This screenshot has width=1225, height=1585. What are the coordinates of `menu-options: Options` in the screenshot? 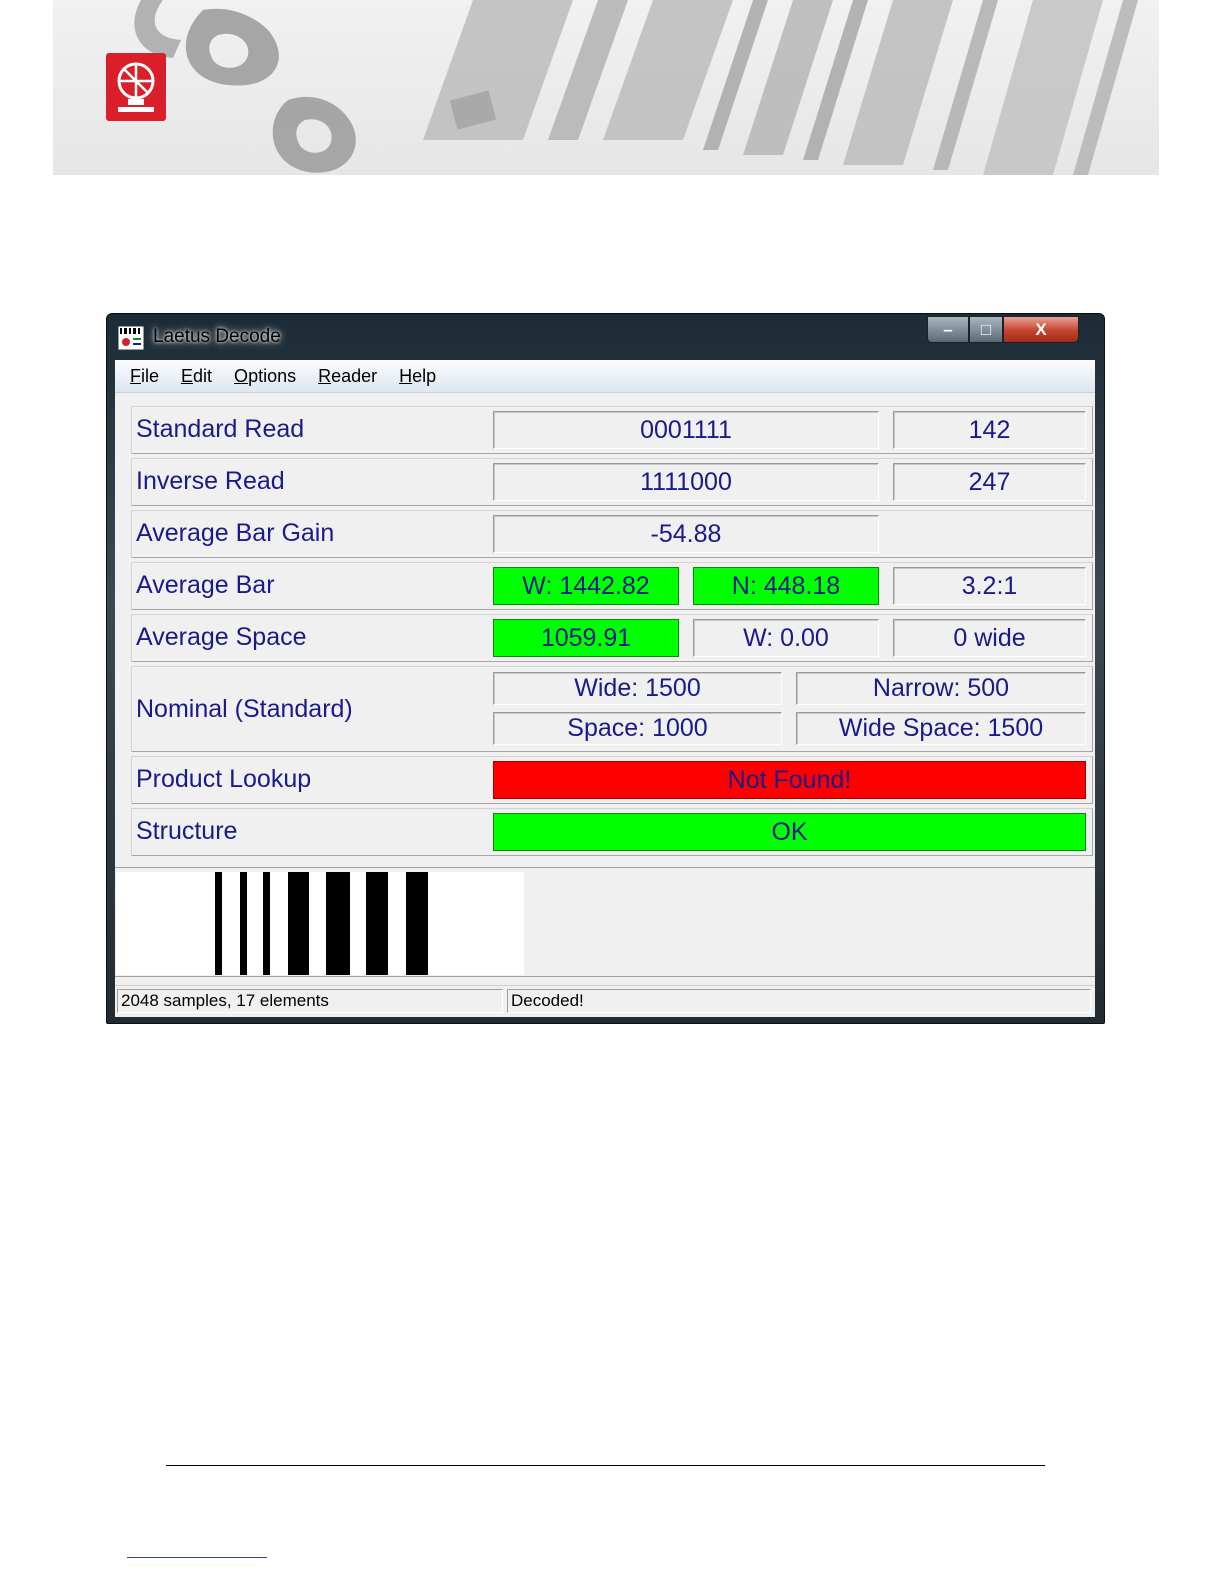 It's located at (265, 376).